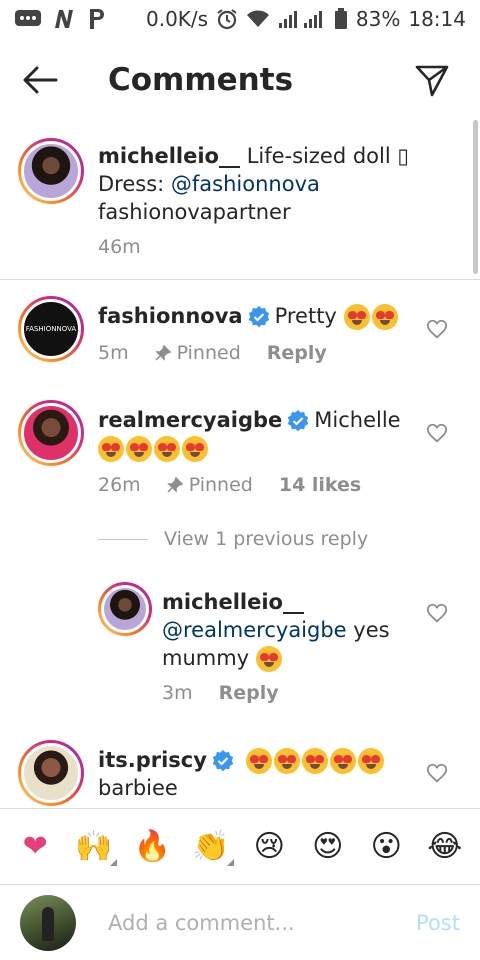 Image resolution: width=480 pixels, height=960 pixels. I want to click on reply-meta: 3m Reply, so click(233, 693).